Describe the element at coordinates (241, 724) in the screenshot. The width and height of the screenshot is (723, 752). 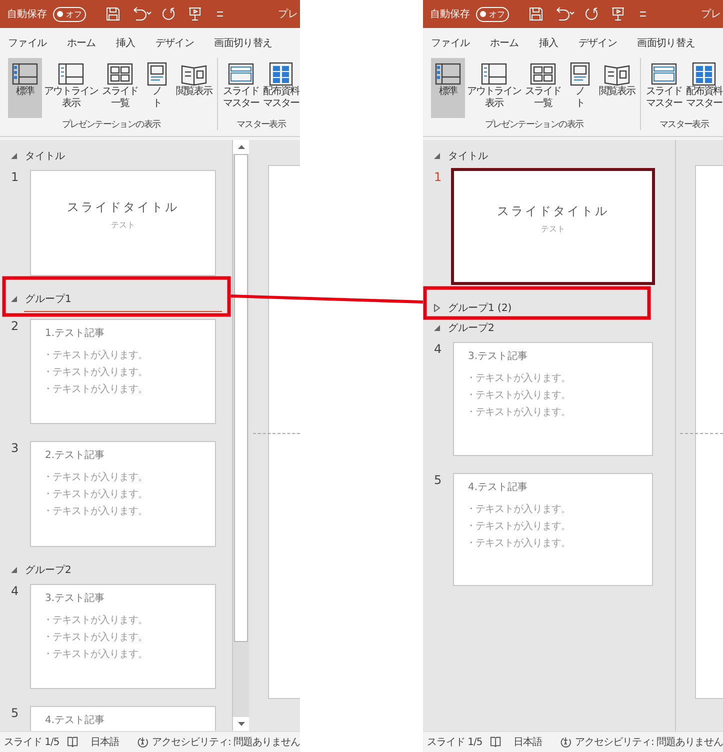
I see `scroll-down-button` at that location.